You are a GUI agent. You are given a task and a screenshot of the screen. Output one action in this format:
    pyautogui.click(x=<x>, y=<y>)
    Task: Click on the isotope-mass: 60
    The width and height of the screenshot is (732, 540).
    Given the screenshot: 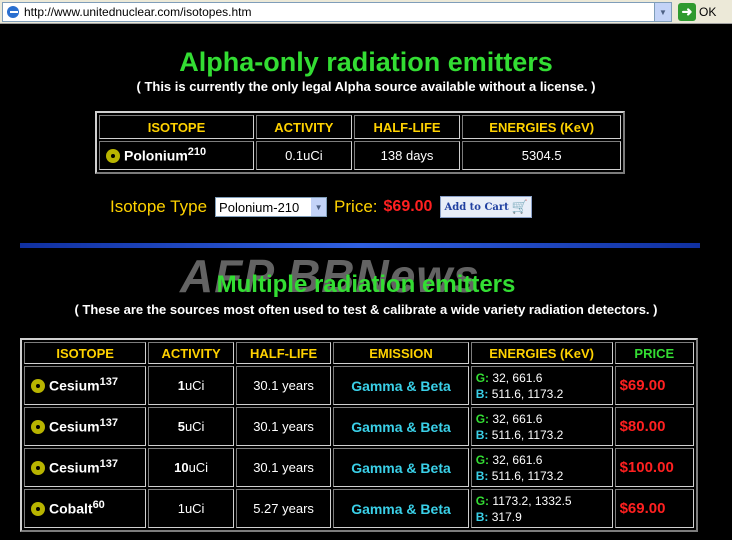 What is the action you would take?
    pyautogui.click(x=98, y=505)
    